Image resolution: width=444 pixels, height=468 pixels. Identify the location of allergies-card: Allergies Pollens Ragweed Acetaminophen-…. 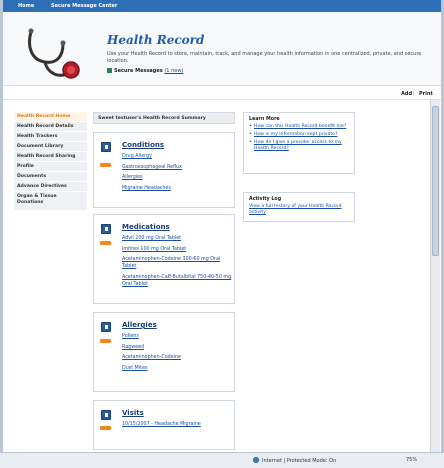
(164, 352).